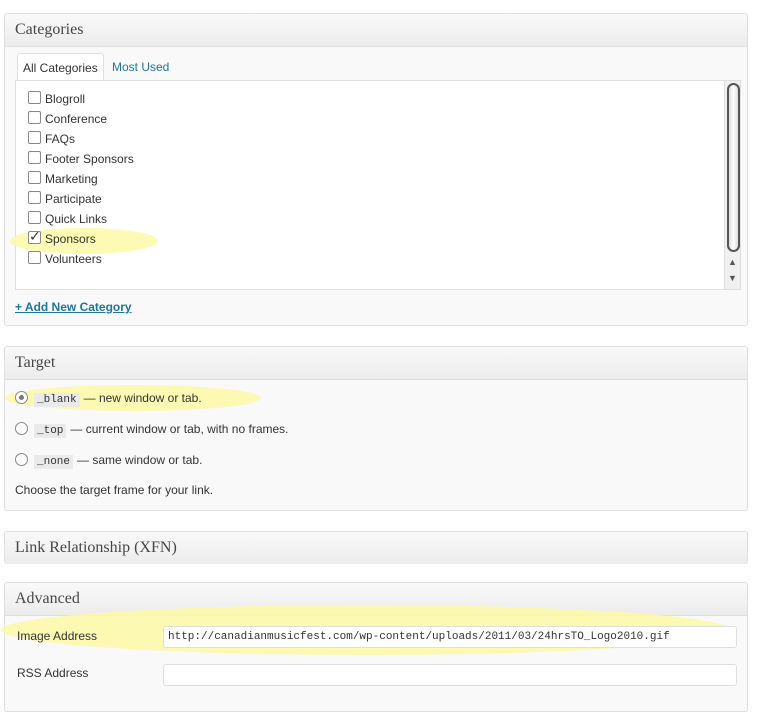 The width and height of the screenshot is (778, 712). I want to click on xfn-box: Link Relationship (XFN), so click(376, 547).